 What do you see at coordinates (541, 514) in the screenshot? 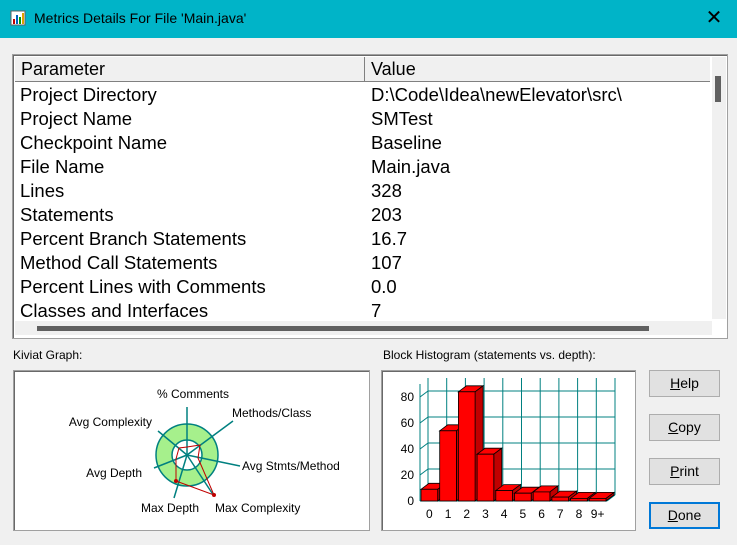
I see `histogram-x-tick-label: 6` at bounding box center [541, 514].